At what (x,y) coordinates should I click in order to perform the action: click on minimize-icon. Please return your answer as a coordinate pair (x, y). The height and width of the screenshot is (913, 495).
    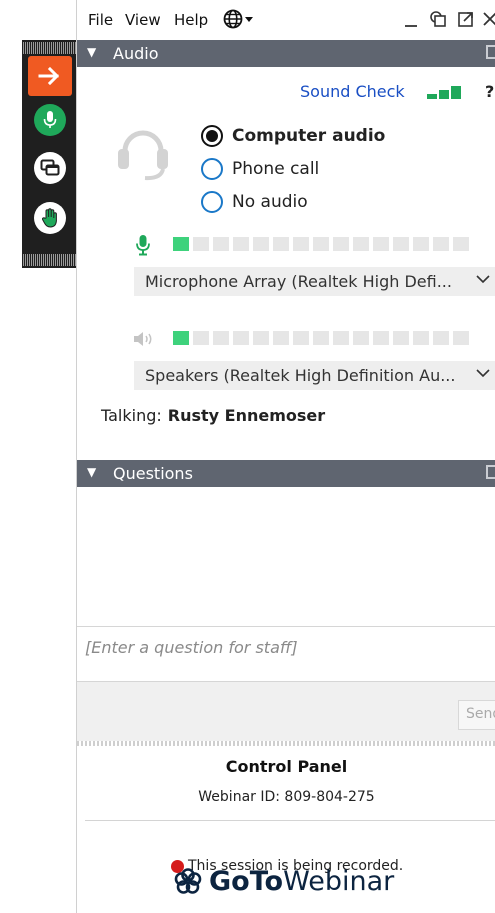
    Looking at the image, I should click on (411, 26).